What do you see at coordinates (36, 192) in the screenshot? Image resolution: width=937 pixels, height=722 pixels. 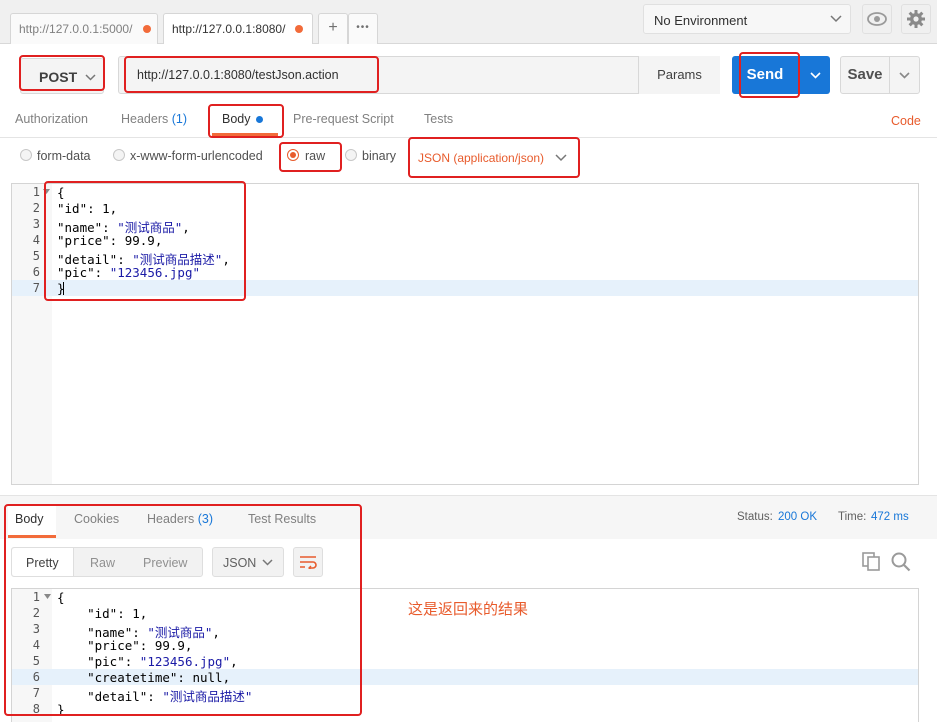 I see `line-number: 1` at bounding box center [36, 192].